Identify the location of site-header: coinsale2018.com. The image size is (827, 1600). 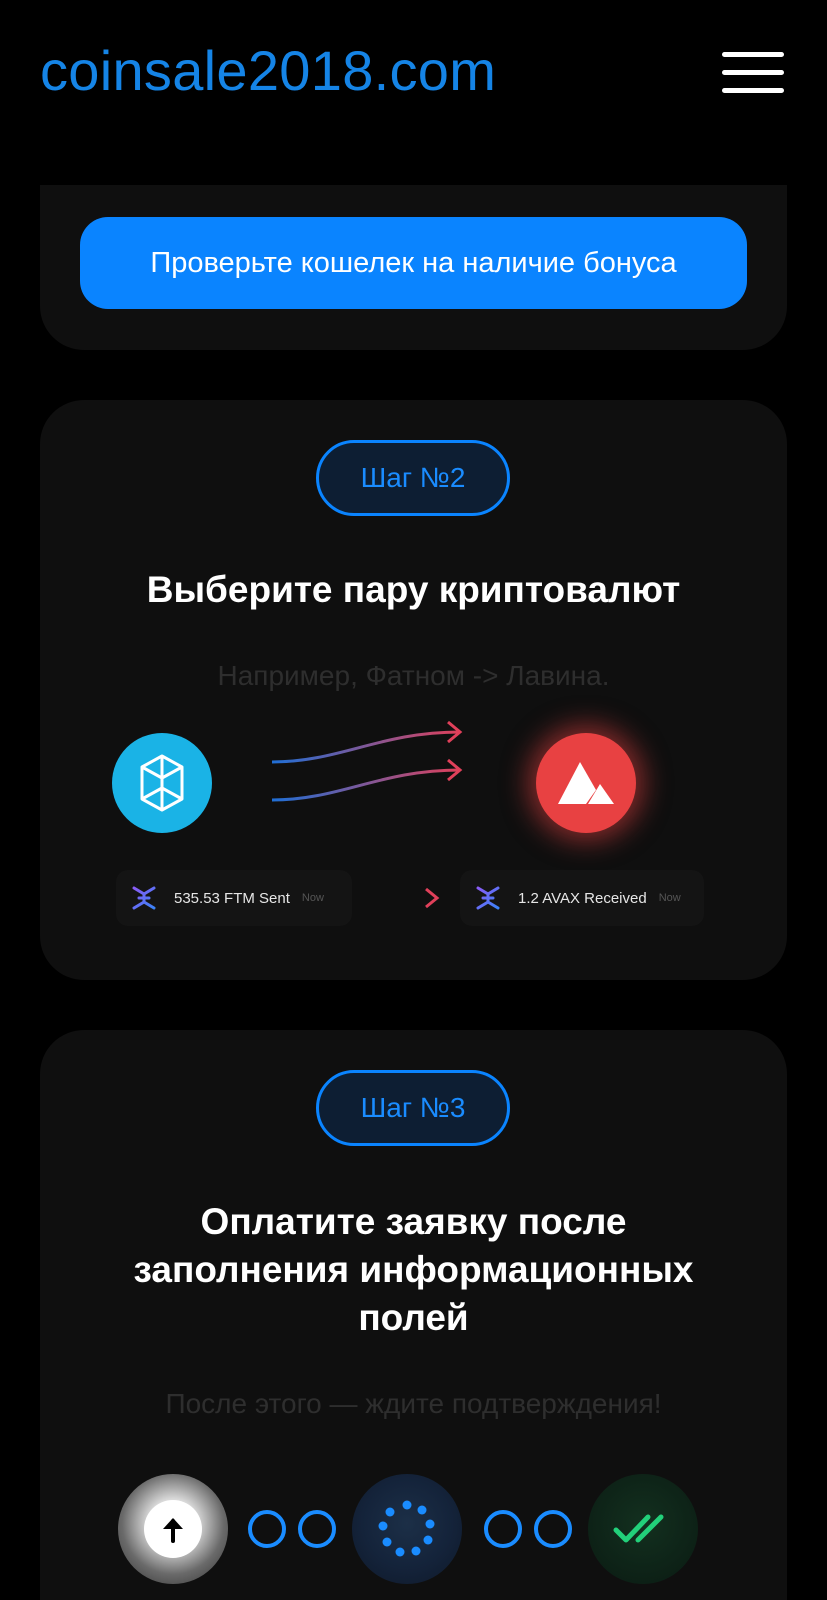
(413, 92).